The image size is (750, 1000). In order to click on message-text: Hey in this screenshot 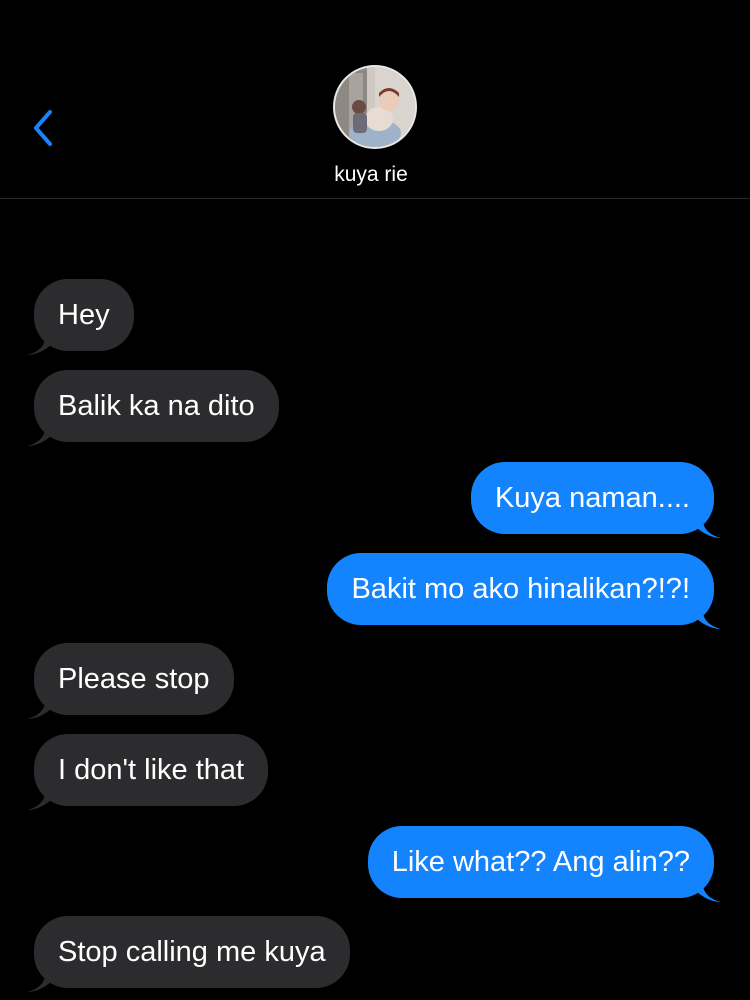, I will do `click(84, 315)`.